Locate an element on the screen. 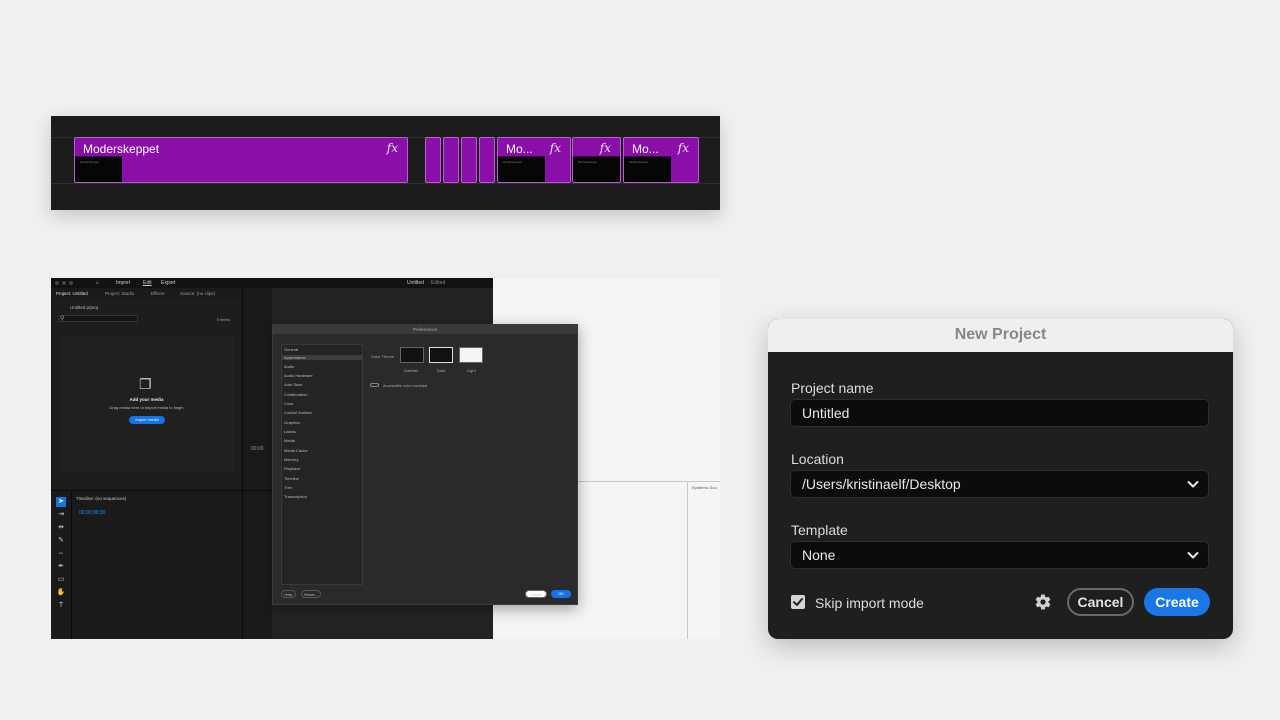  timeline-header: Timeline: (no sequences) is located at coordinates (101, 498).